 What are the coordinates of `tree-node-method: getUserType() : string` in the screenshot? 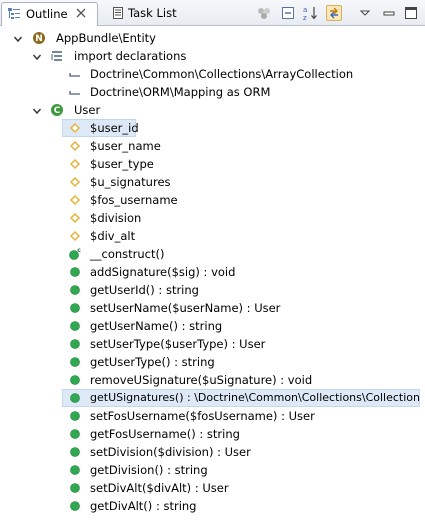 It's located at (212, 362).